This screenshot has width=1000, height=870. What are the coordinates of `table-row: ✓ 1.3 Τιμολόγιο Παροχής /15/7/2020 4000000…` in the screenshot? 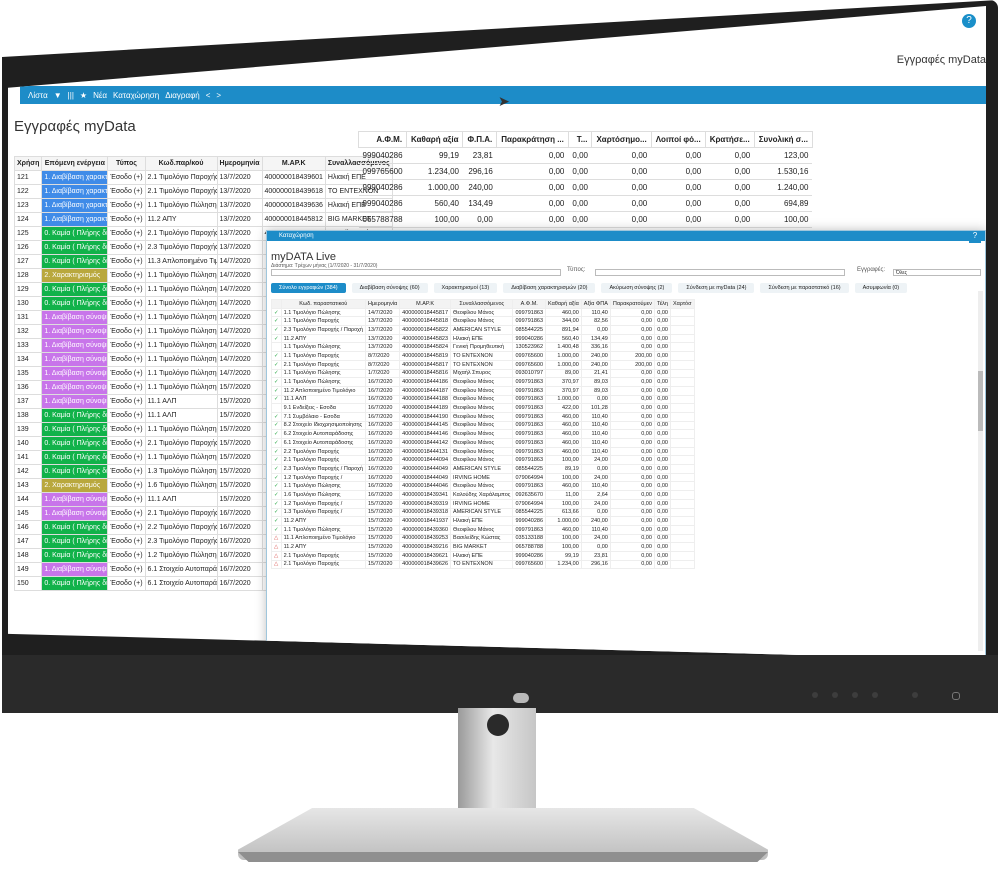 It's located at (483, 512).